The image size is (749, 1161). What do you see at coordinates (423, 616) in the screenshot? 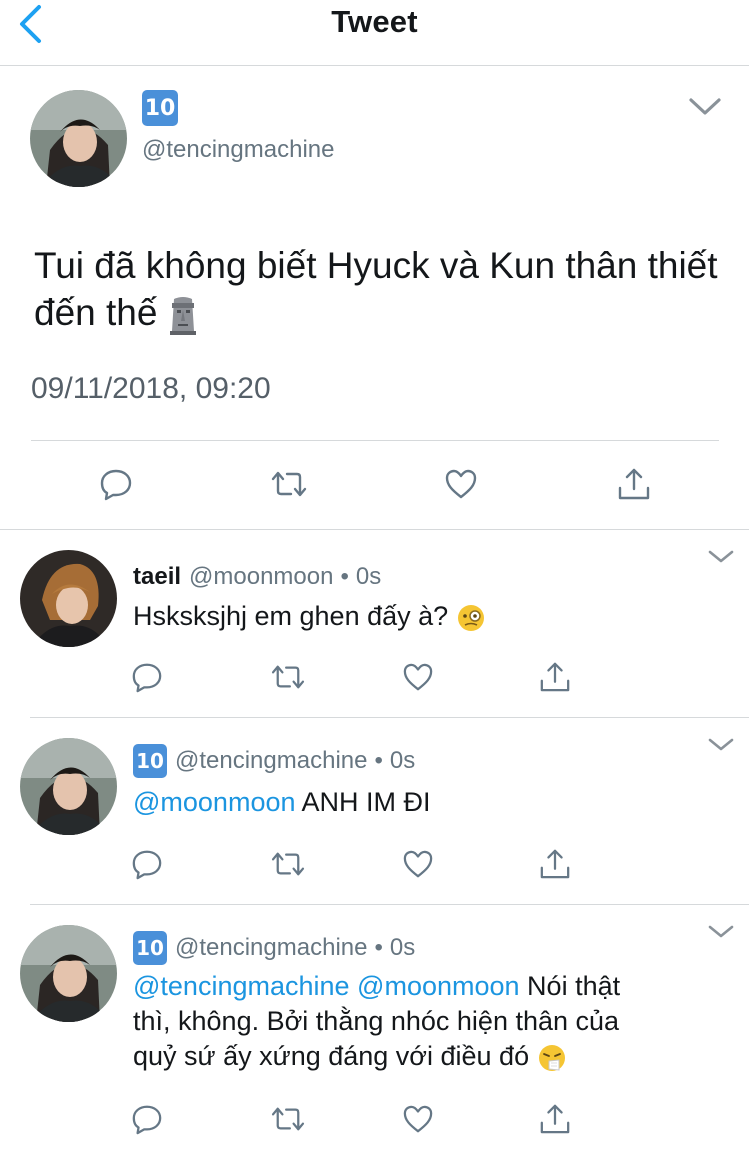
I see `tweet-text: Hsksksjhj em ghen đấy à?` at bounding box center [423, 616].